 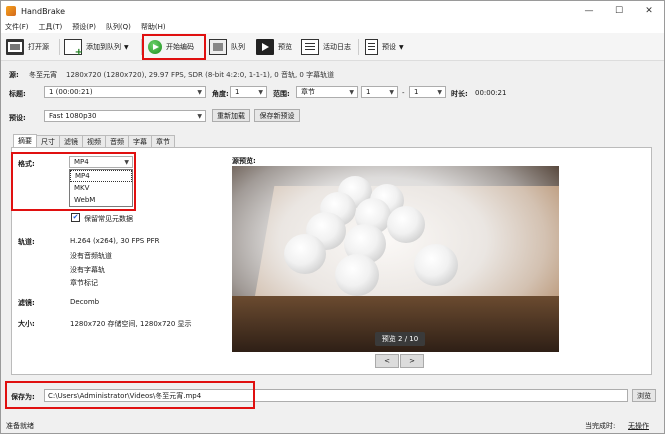 What do you see at coordinates (281, 94) in the screenshot?
I see `range-label: 范围:` at bounding box center [281, 94].